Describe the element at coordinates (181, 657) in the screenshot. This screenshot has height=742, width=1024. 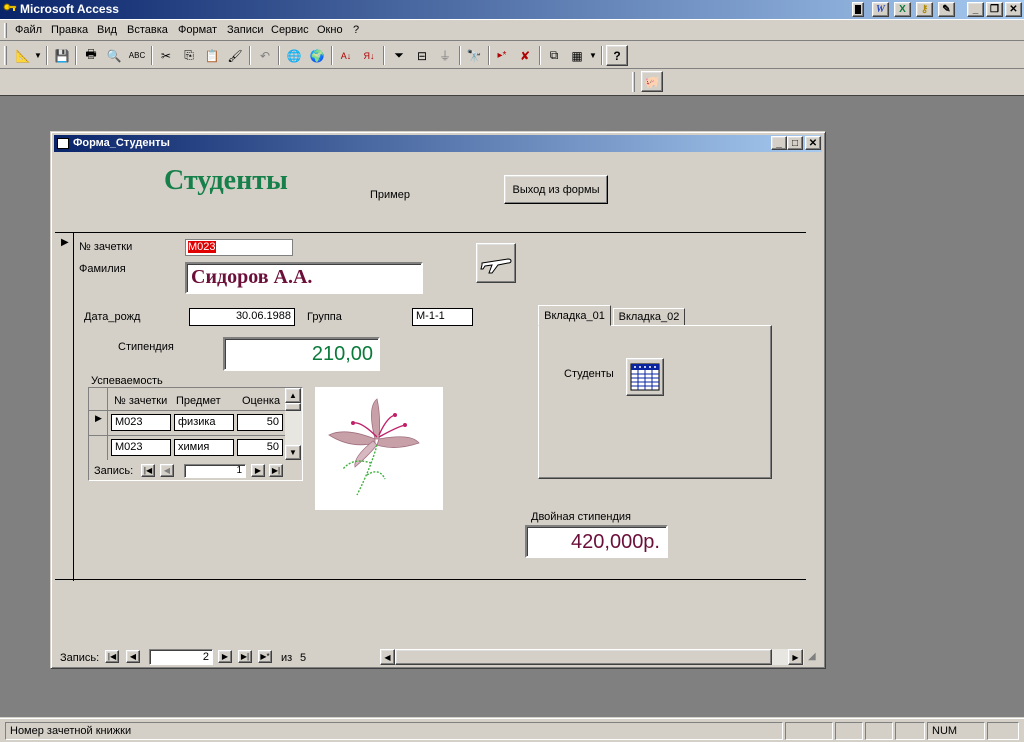
I see `record-number-field: 2` at that location.